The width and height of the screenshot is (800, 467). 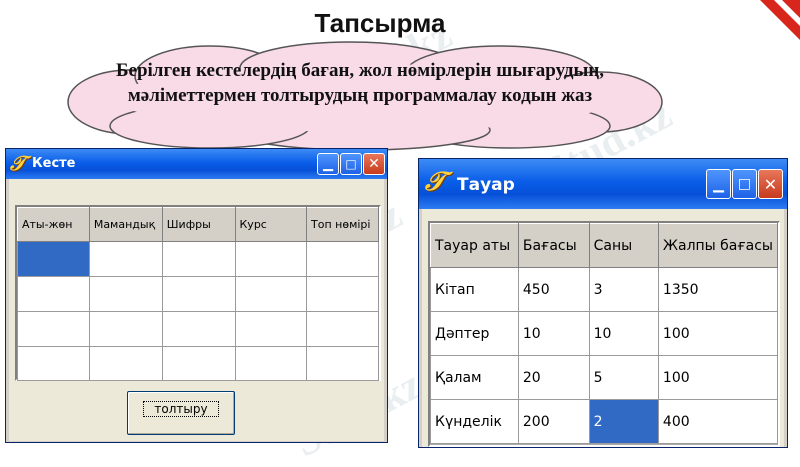 I want to click on keste-window-title: Кесте, so click(x=54, y=163).